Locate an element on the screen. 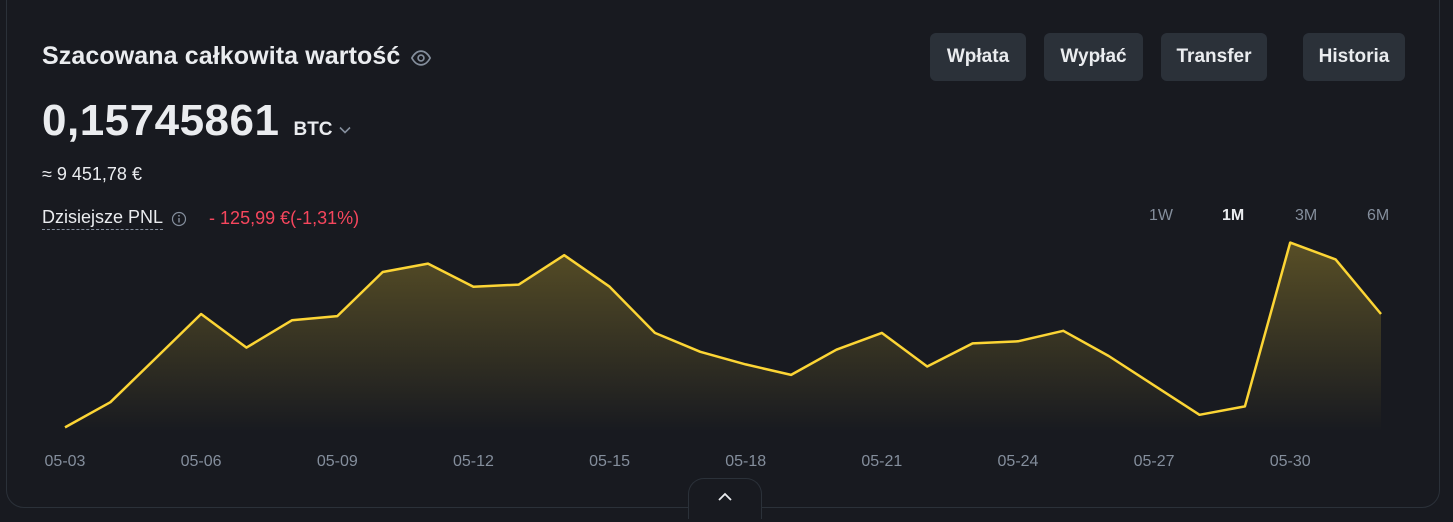 The width and height of the screenshot is (1453, 522). x-tick-label: 05-24 is located at coordinates (1018, 461).